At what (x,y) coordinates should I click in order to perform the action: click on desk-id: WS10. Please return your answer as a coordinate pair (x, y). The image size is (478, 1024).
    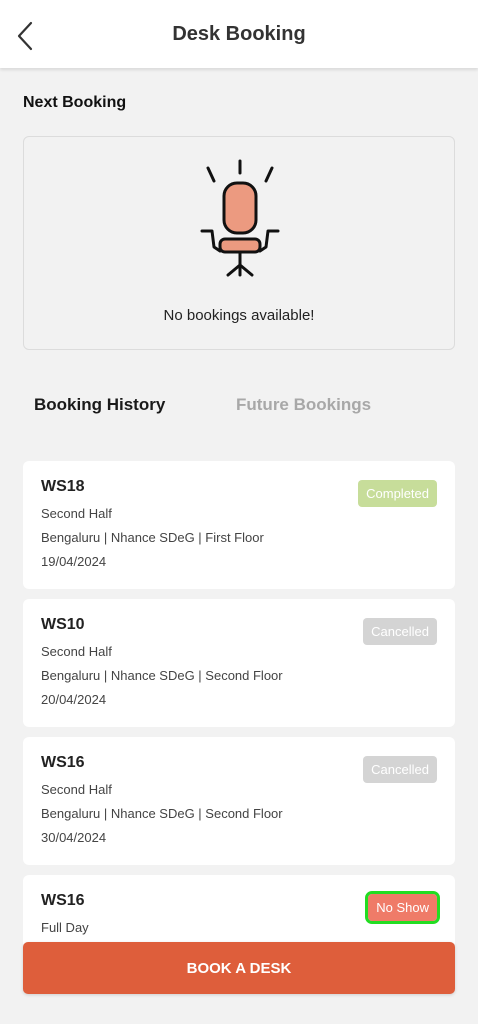
    Looking at the image, I should click on (63, 624).